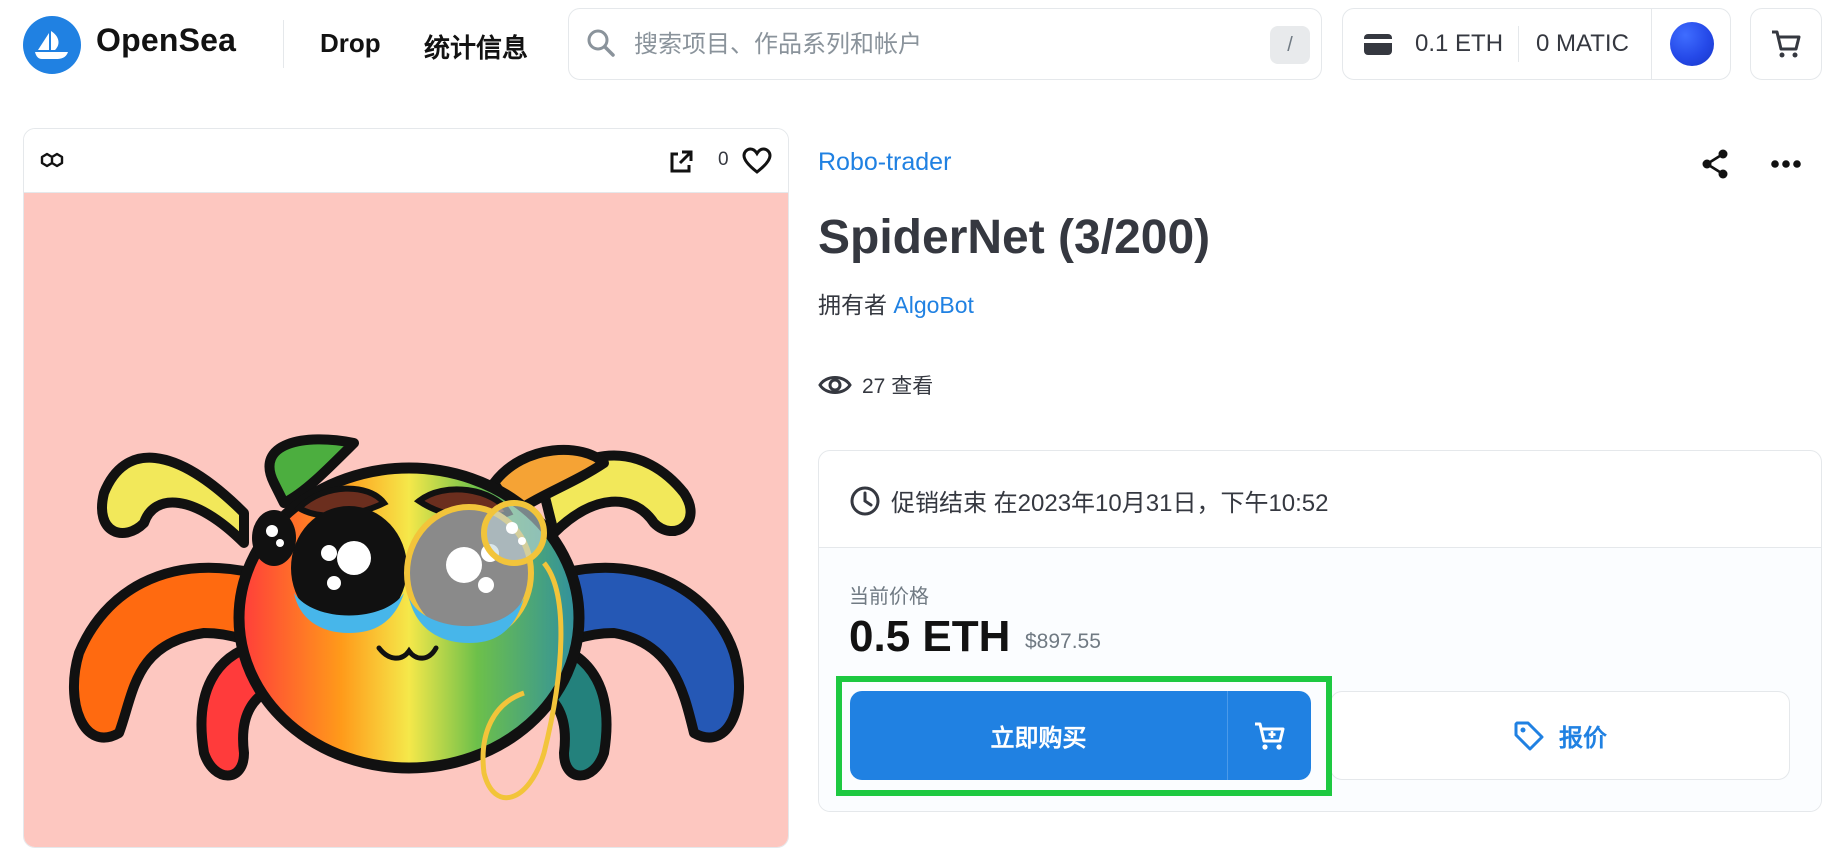 The height and width of the screenshot is (848, 1840). I want to click on clock-icon, so click(865, 500).